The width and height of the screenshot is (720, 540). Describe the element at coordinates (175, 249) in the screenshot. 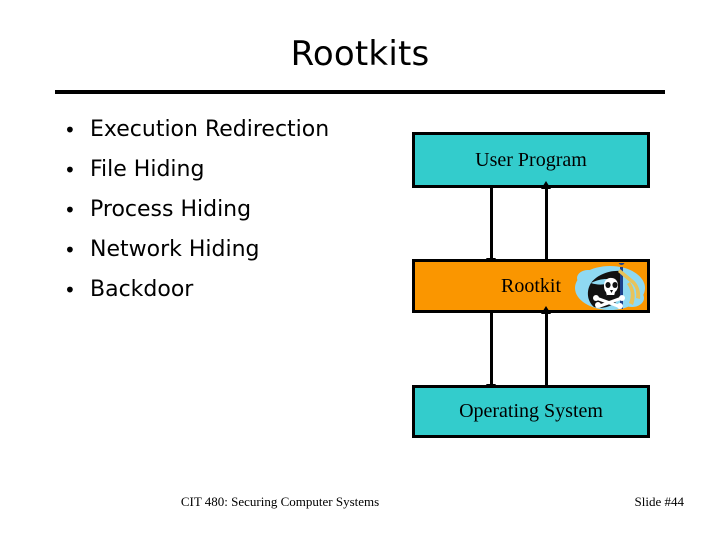

I see `list-item-label: Network Hiding` at that location.